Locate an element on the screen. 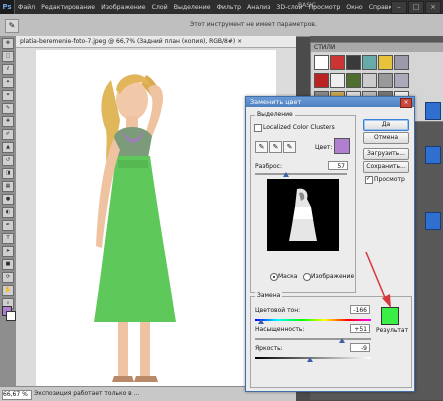 The width and height of the screenshot is (443, 401). saturation-slider-thumb is located at coordinates (342, 340).